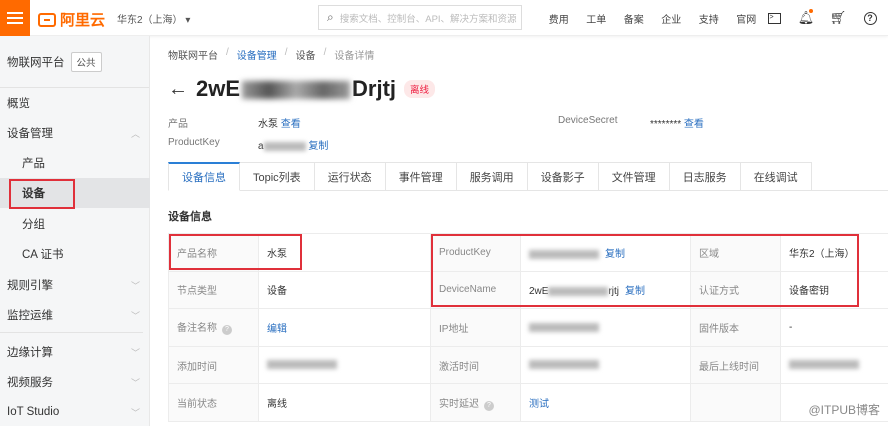 This screenshot has height=427, width=888. I want to click on label-text: 激活时间, so click(459, 367).